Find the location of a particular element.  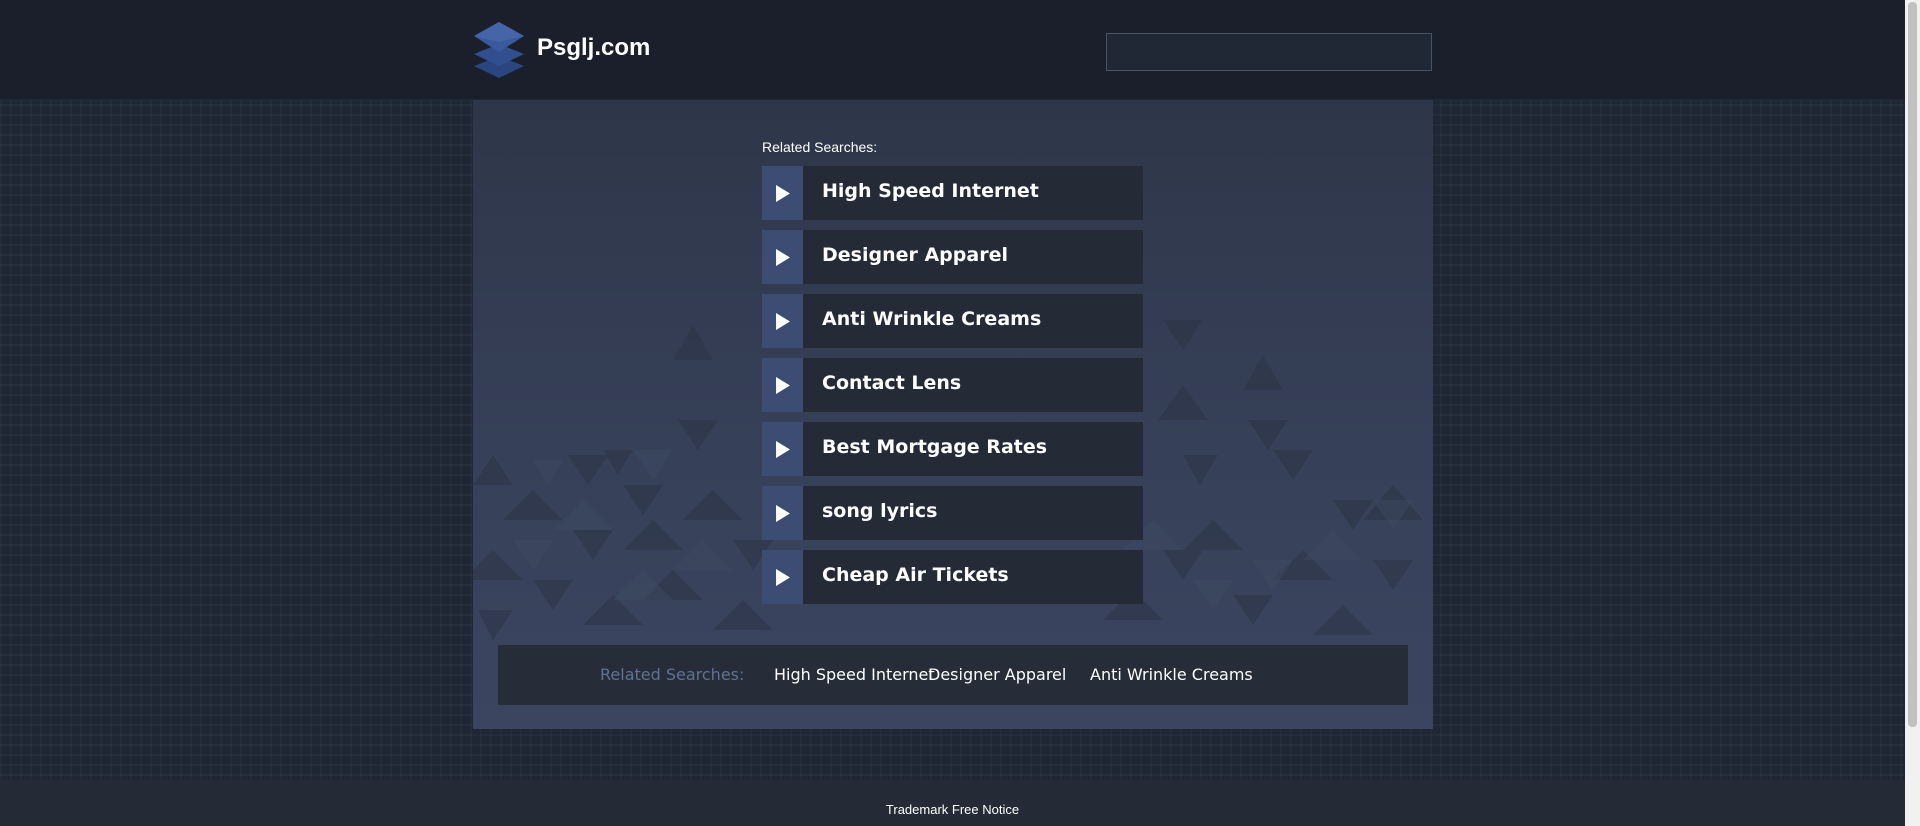

related-search-label: High Speed Internet is located at coordinates (930, 191).